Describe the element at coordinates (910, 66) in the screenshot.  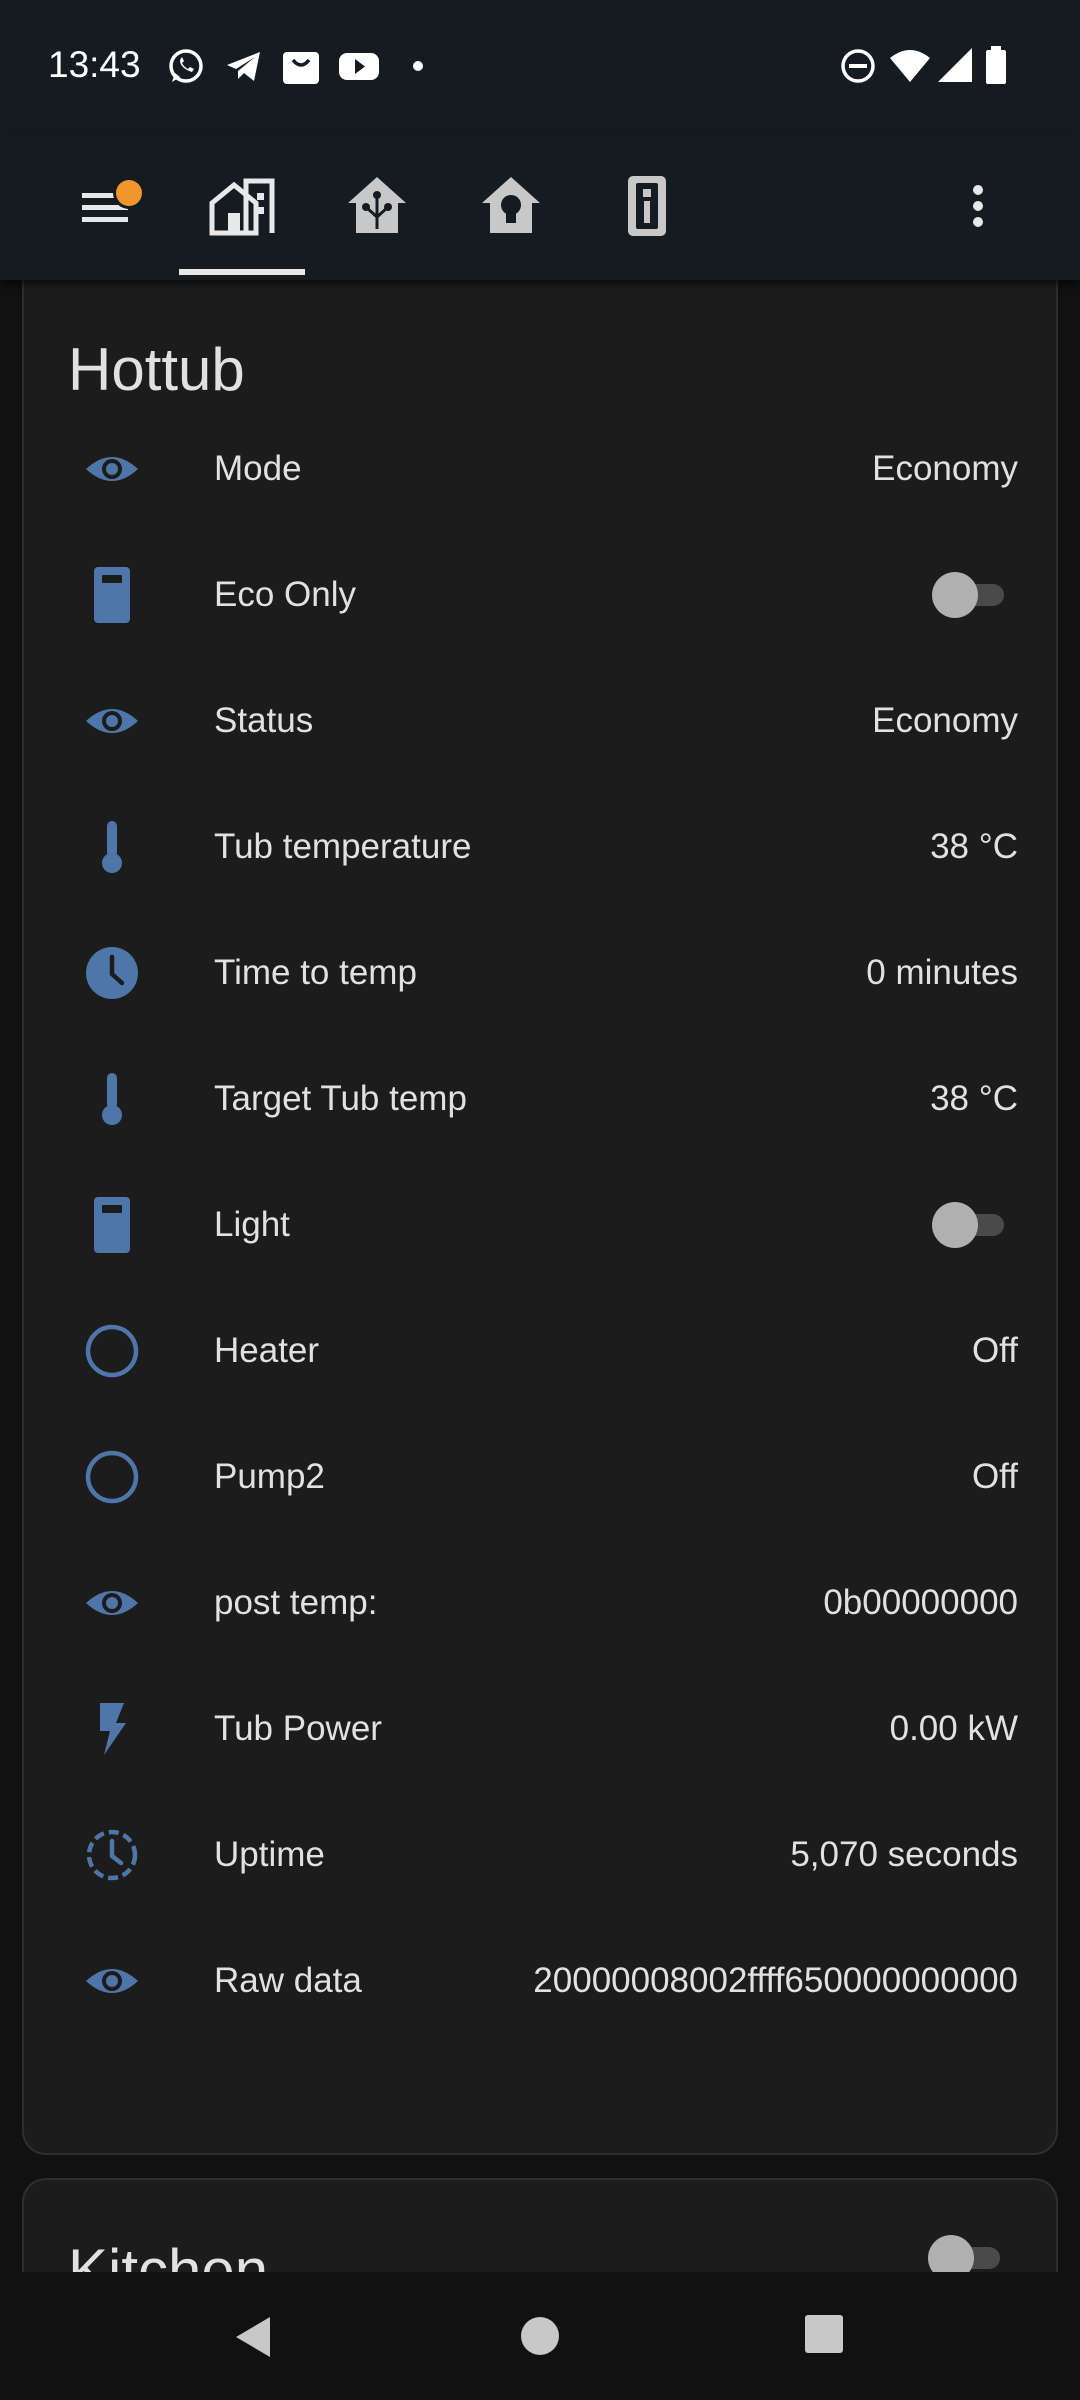
I see `wifi-icon` at that location.